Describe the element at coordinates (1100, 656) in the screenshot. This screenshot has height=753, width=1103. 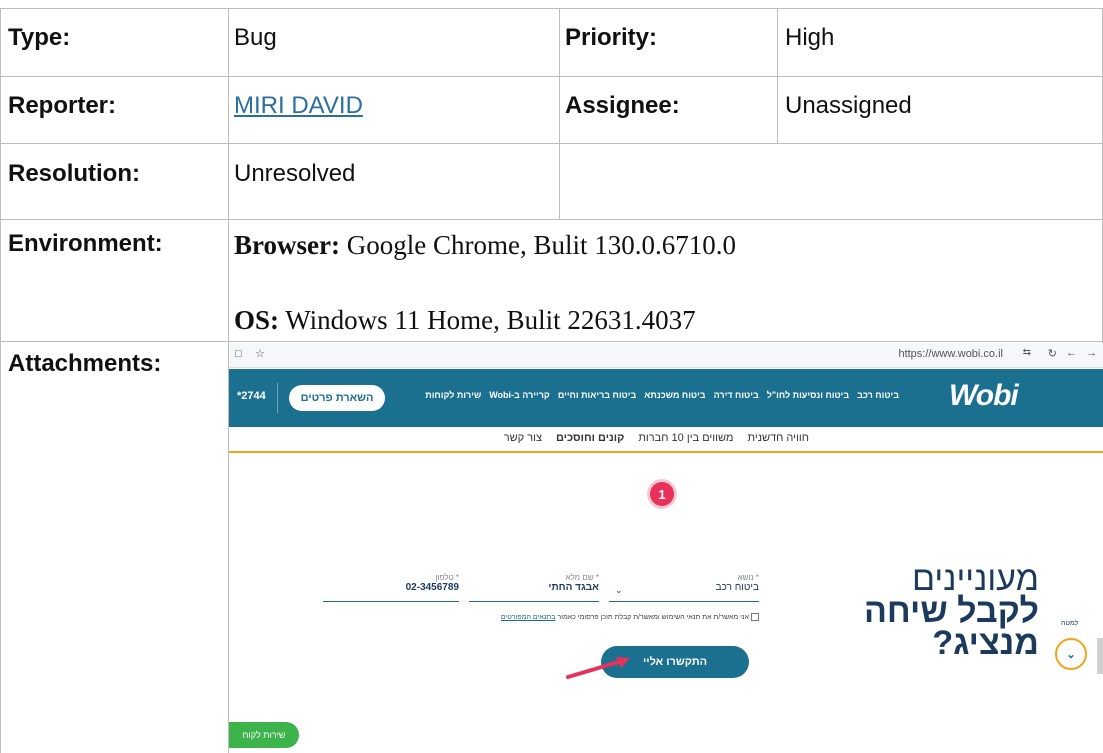
I see `scrollbar-thumb` at that location.